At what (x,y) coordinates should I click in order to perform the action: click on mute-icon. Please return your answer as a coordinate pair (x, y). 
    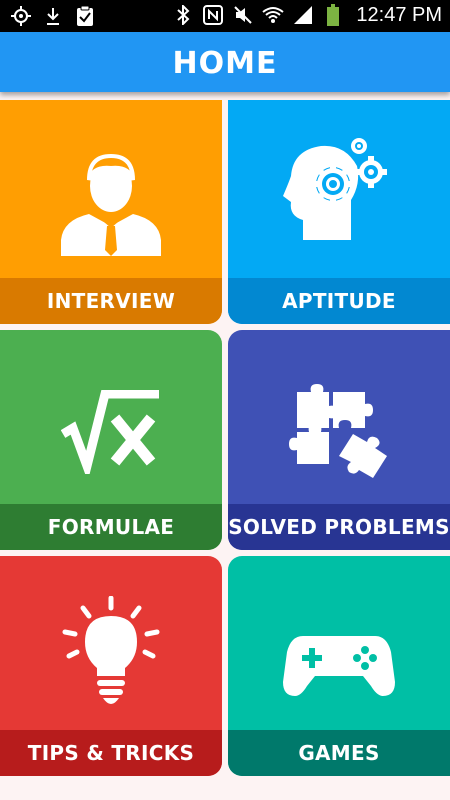
    Looking at the image, I should click on (243, 15).